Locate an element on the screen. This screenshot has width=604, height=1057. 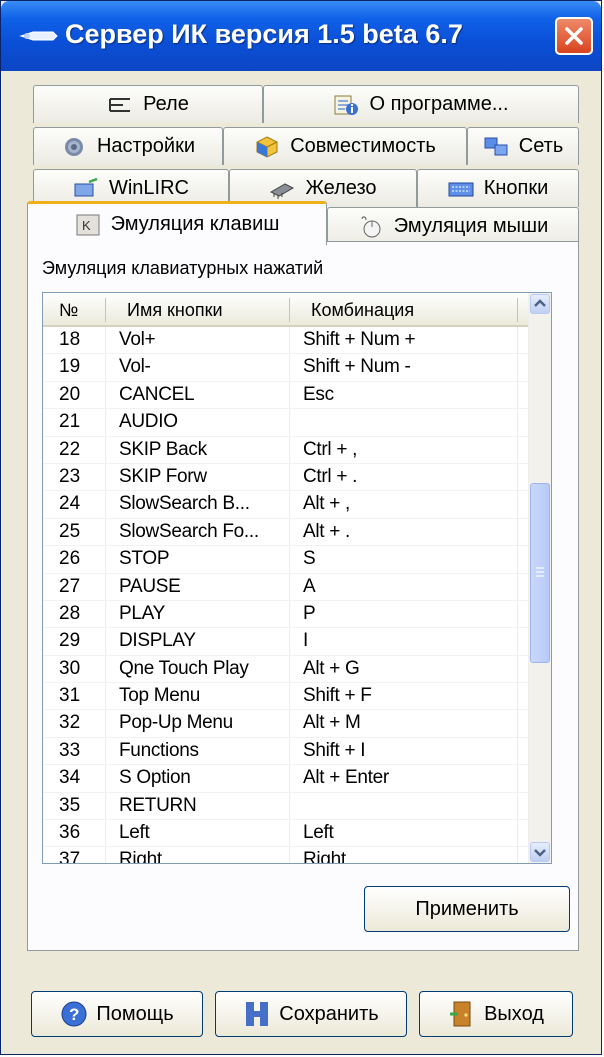
column-header-combination: Комбинация is located at coordinates (362, 310).